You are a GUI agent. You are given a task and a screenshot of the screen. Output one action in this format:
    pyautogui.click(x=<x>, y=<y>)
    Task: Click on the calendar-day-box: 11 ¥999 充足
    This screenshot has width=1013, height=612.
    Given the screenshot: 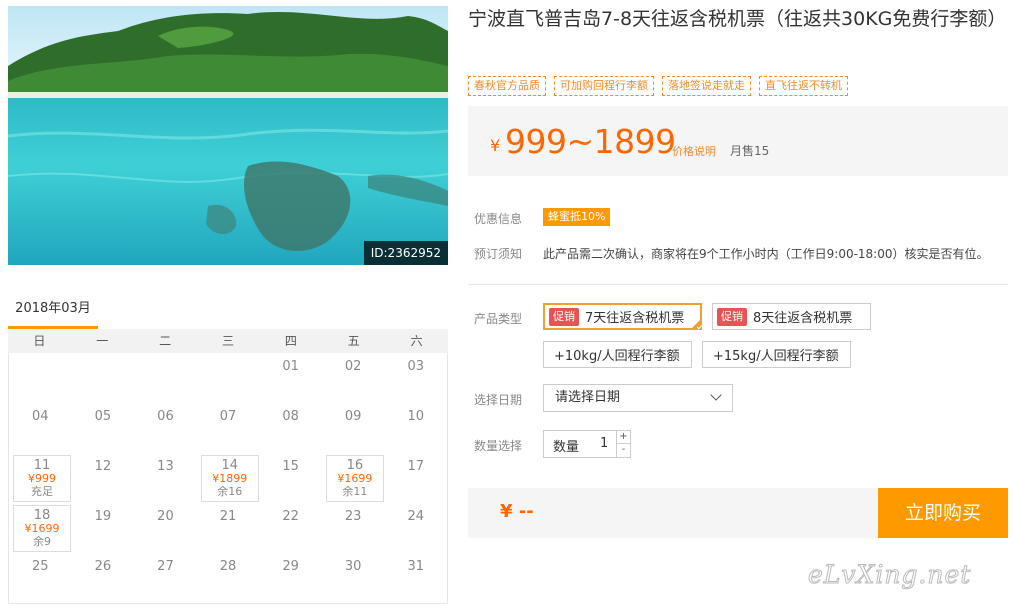 What is the action you would take?
    pyautogui.click(x=42, y=478)
    